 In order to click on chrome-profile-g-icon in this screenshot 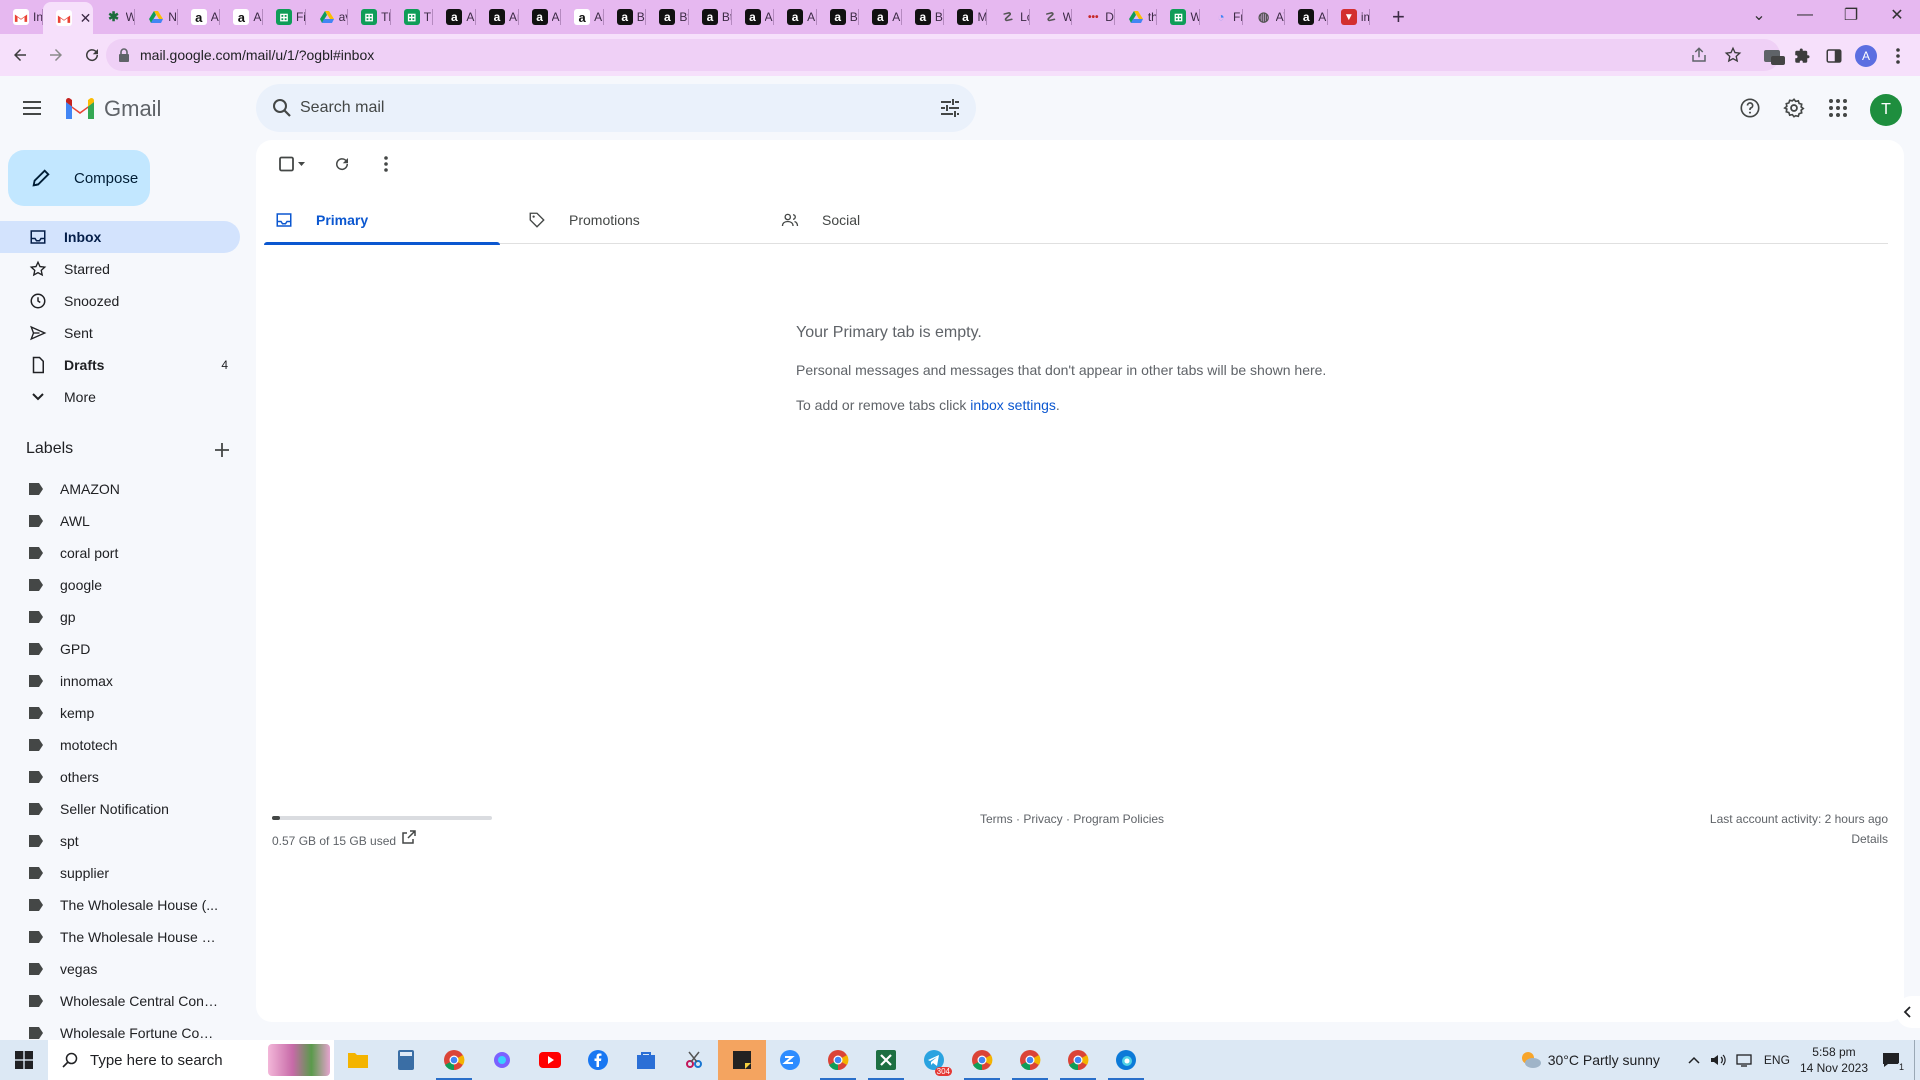, I will do `click(1078, 1060)`.